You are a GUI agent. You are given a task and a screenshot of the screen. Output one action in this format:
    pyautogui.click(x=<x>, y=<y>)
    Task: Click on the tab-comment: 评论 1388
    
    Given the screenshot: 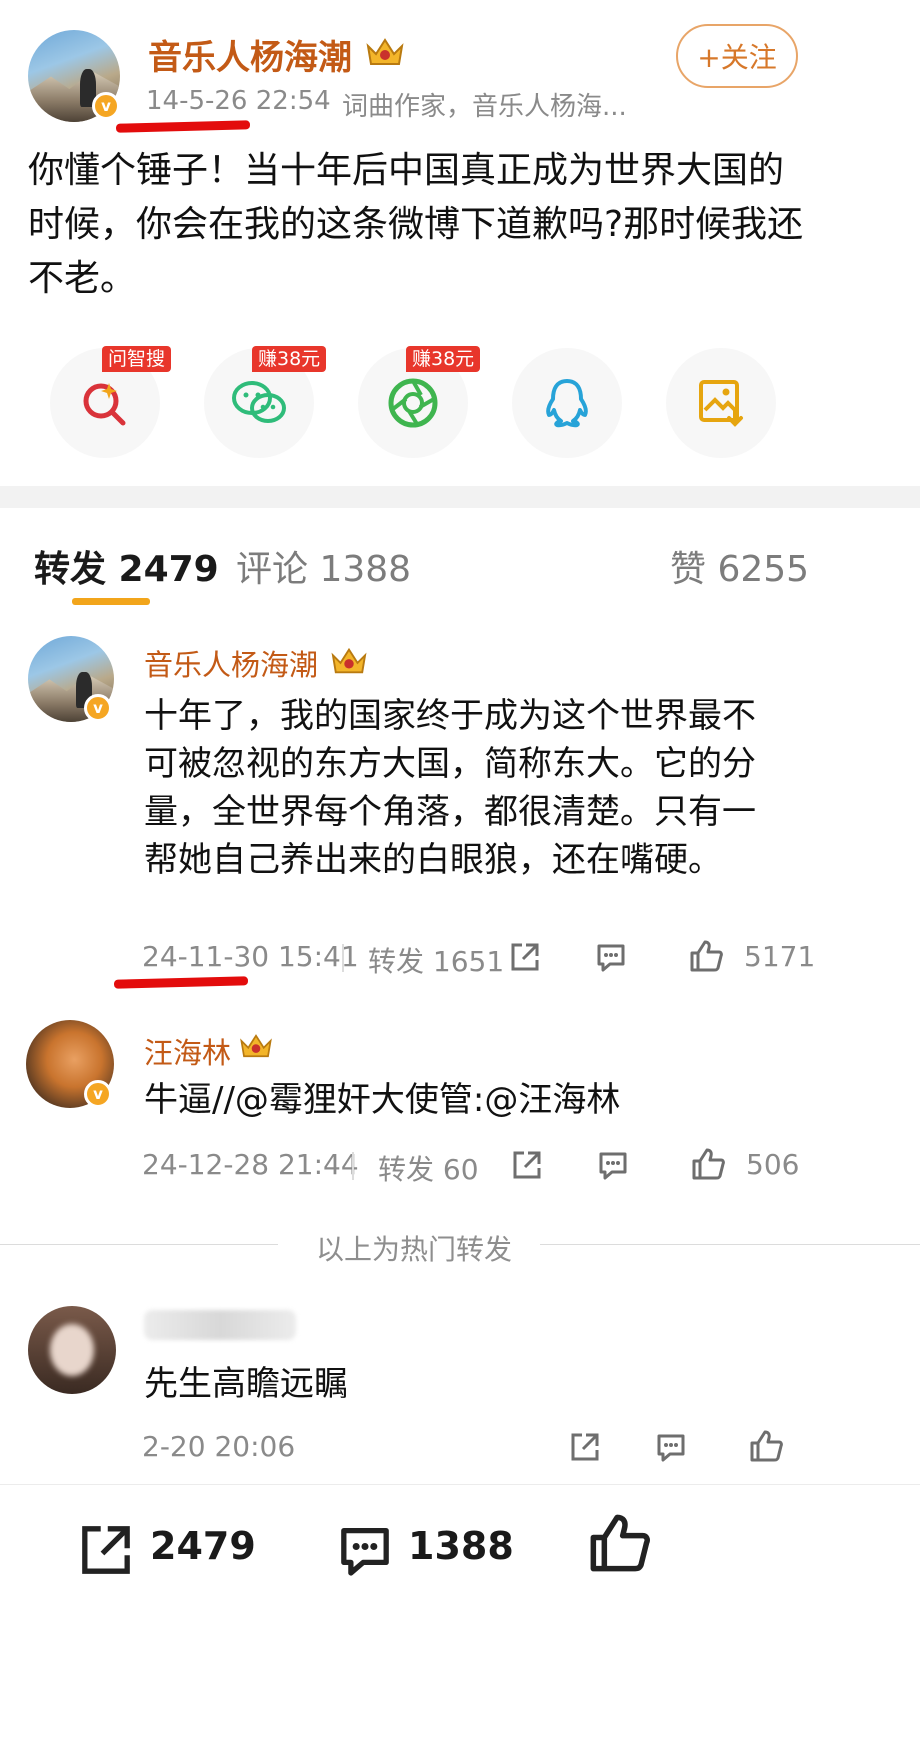 What is the action you would take?
    pyautogui.click(x=323, y=566)
    